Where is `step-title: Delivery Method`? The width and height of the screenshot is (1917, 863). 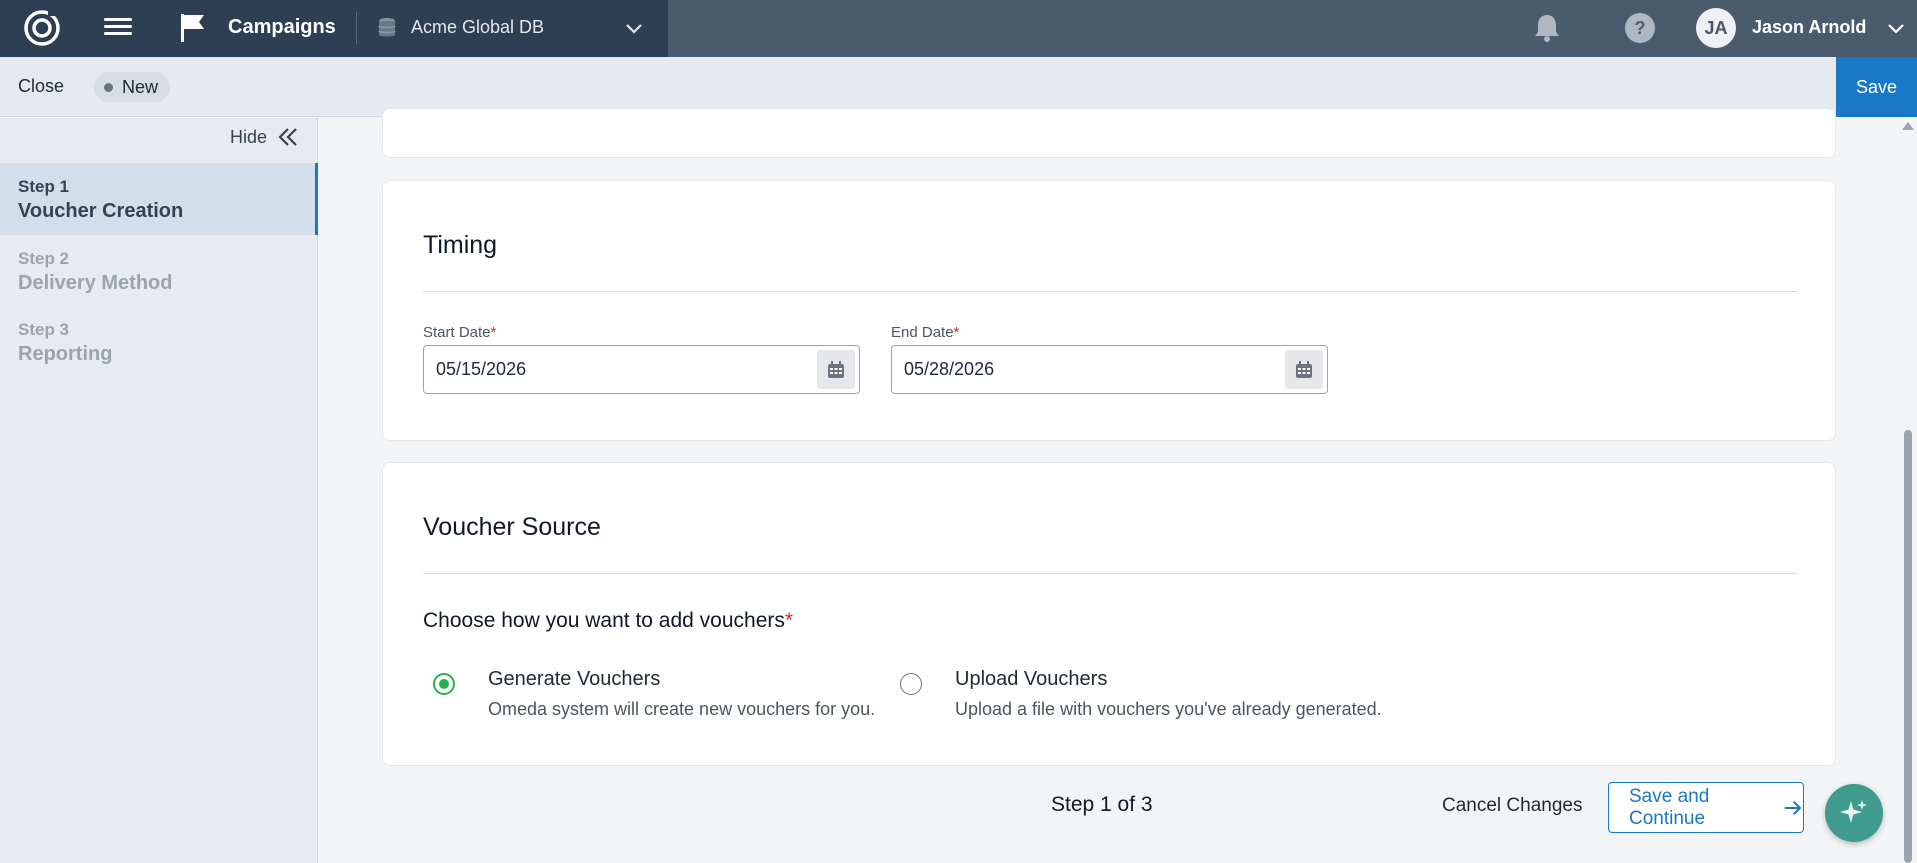
step-title: Delivery Method is located at coordinates (95, 283).